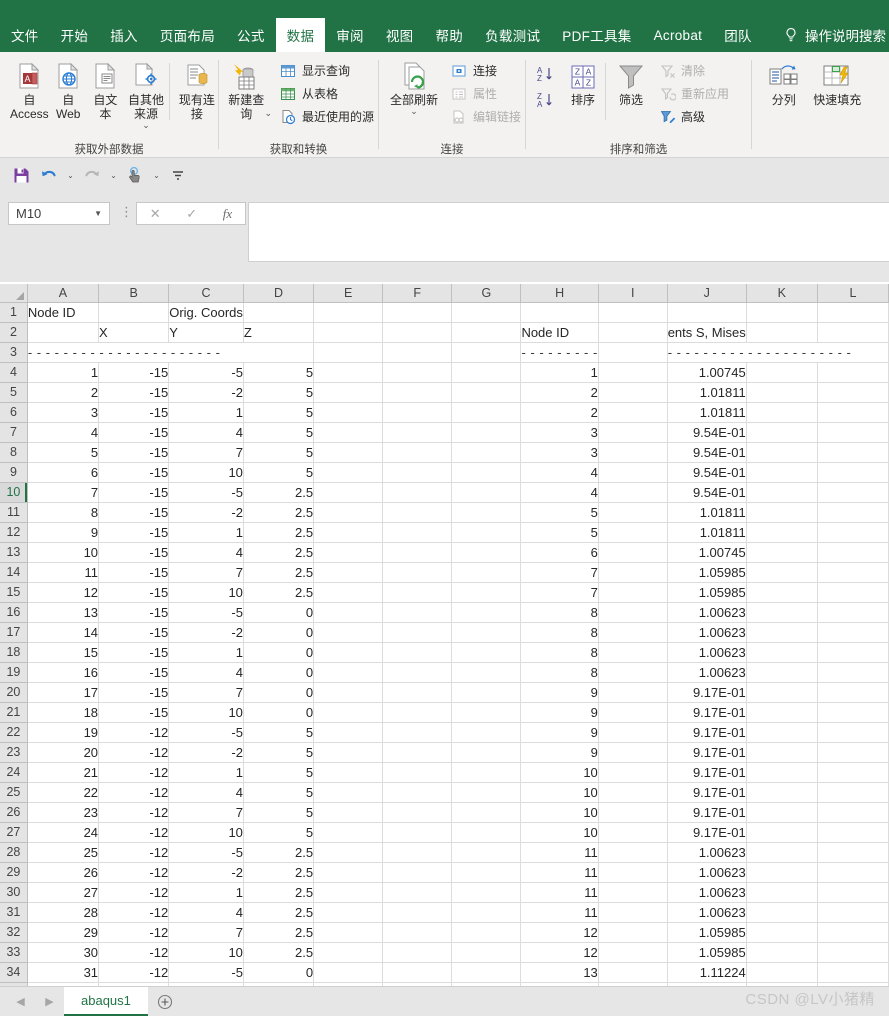 The height and width of the screenshot is (1016, 889). What do you see at coordinates (348, 572) in the screenshot?
I see `grid-cell-E14` at bounding box center [348, 572].